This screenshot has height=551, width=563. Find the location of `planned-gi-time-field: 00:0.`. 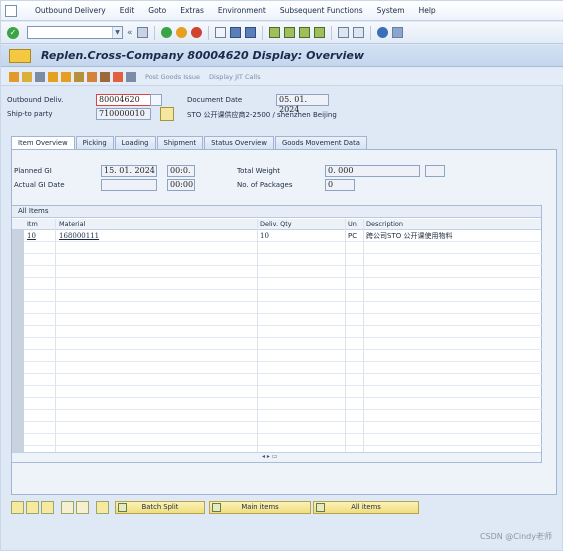

planned-gi-time-field: 00:0. is located at coordinates (181, 171).